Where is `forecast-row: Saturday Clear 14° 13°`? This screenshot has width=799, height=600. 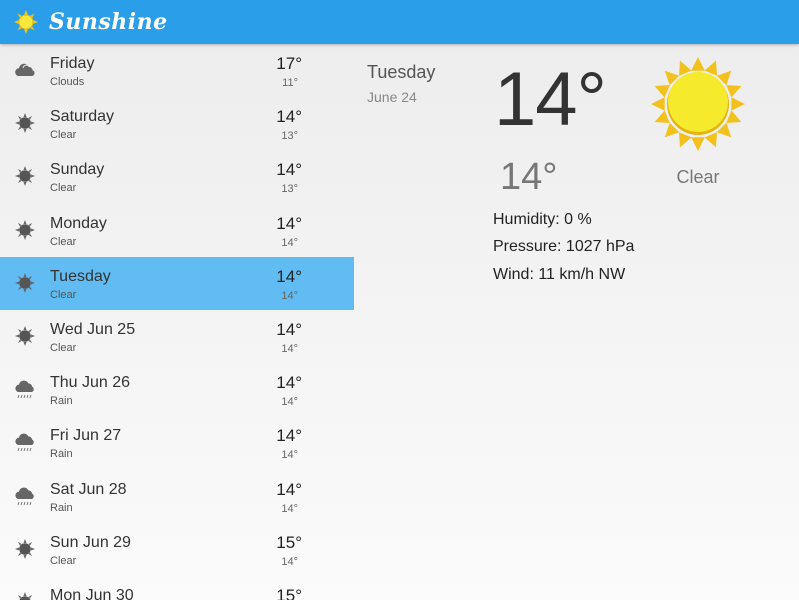
forecast-row: Saturday Clear 14° 13° is located at coordinates (177, 123).